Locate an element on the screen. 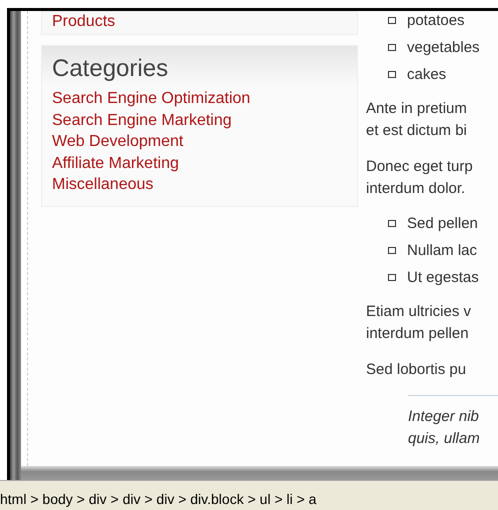 The image size is (498, 510). list-item-text: vegetables is located at coordinates (443, 47).